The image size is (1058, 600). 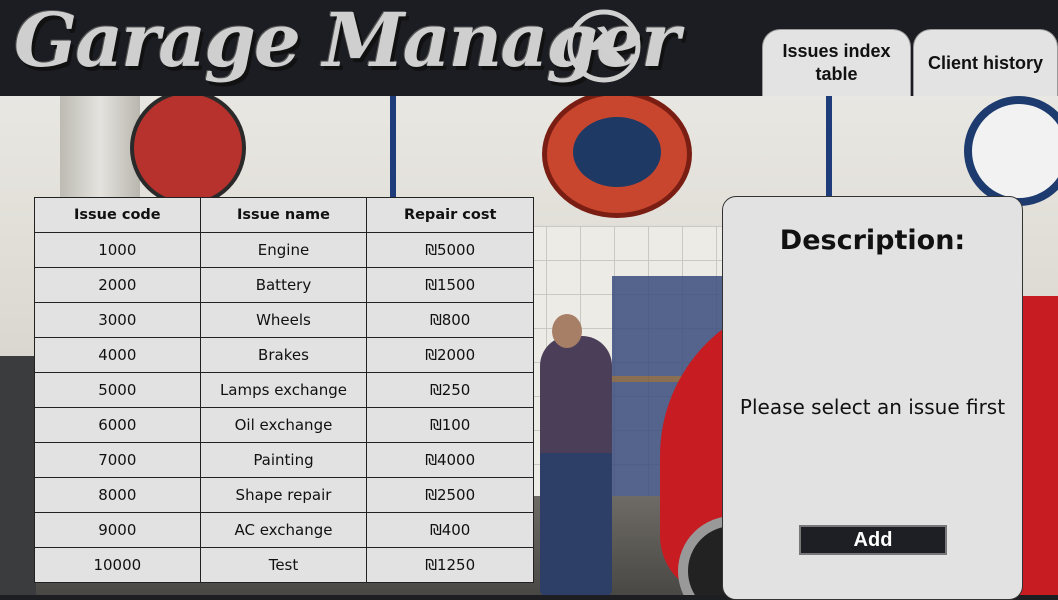 I want to click on issue-name-cell: Wheels, so click(x=283, y=320).